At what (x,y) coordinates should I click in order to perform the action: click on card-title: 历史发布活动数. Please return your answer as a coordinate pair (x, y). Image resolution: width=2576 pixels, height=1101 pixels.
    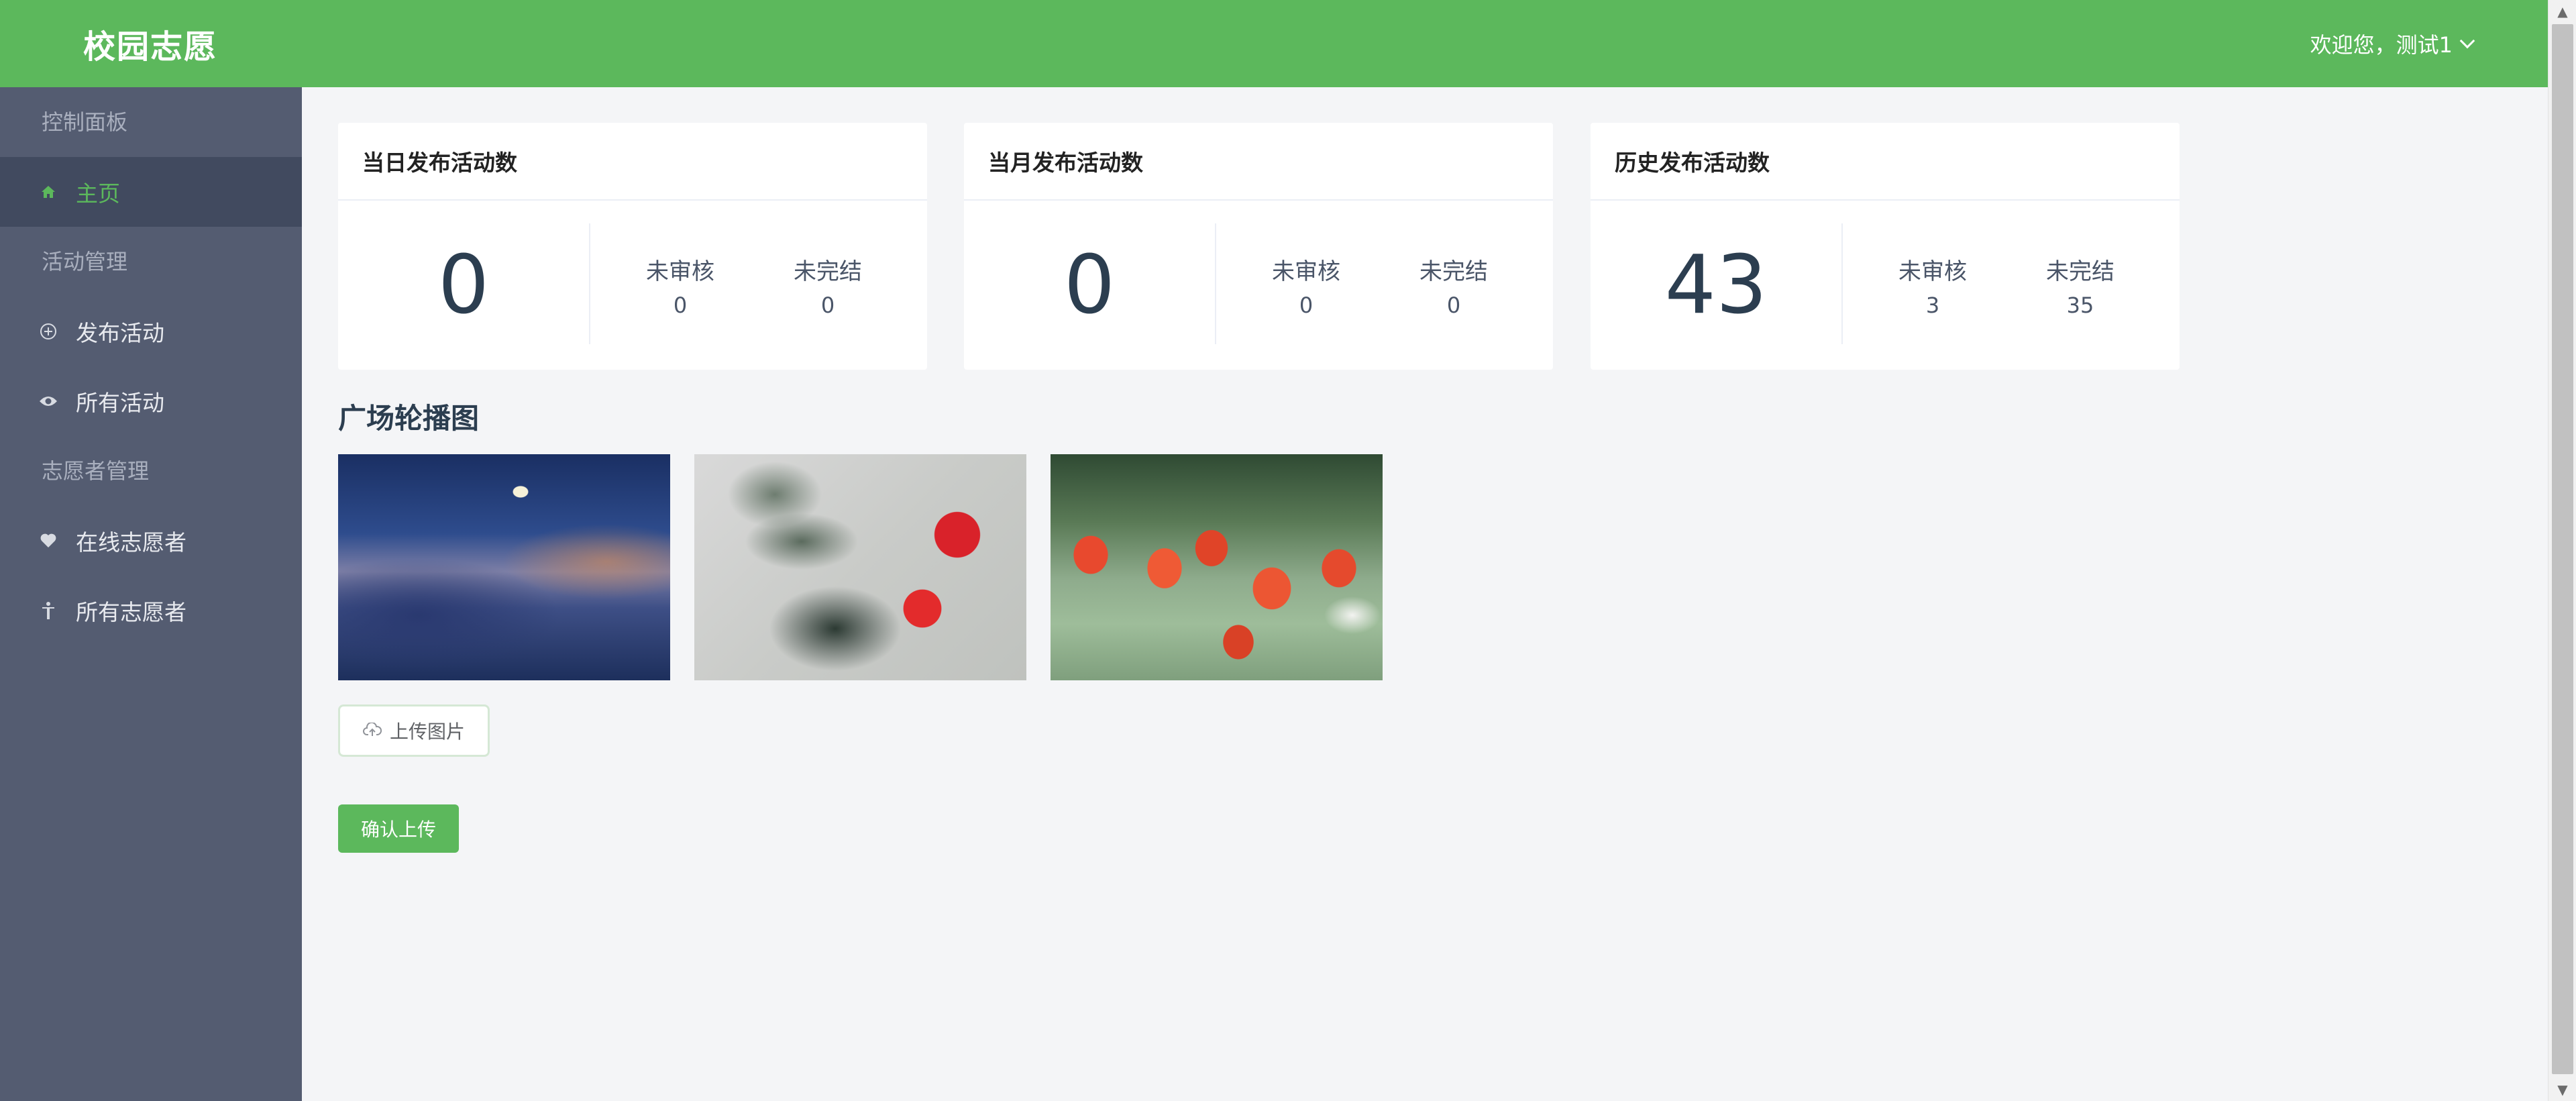
    Looking at the image, I should click on (1885, 162).